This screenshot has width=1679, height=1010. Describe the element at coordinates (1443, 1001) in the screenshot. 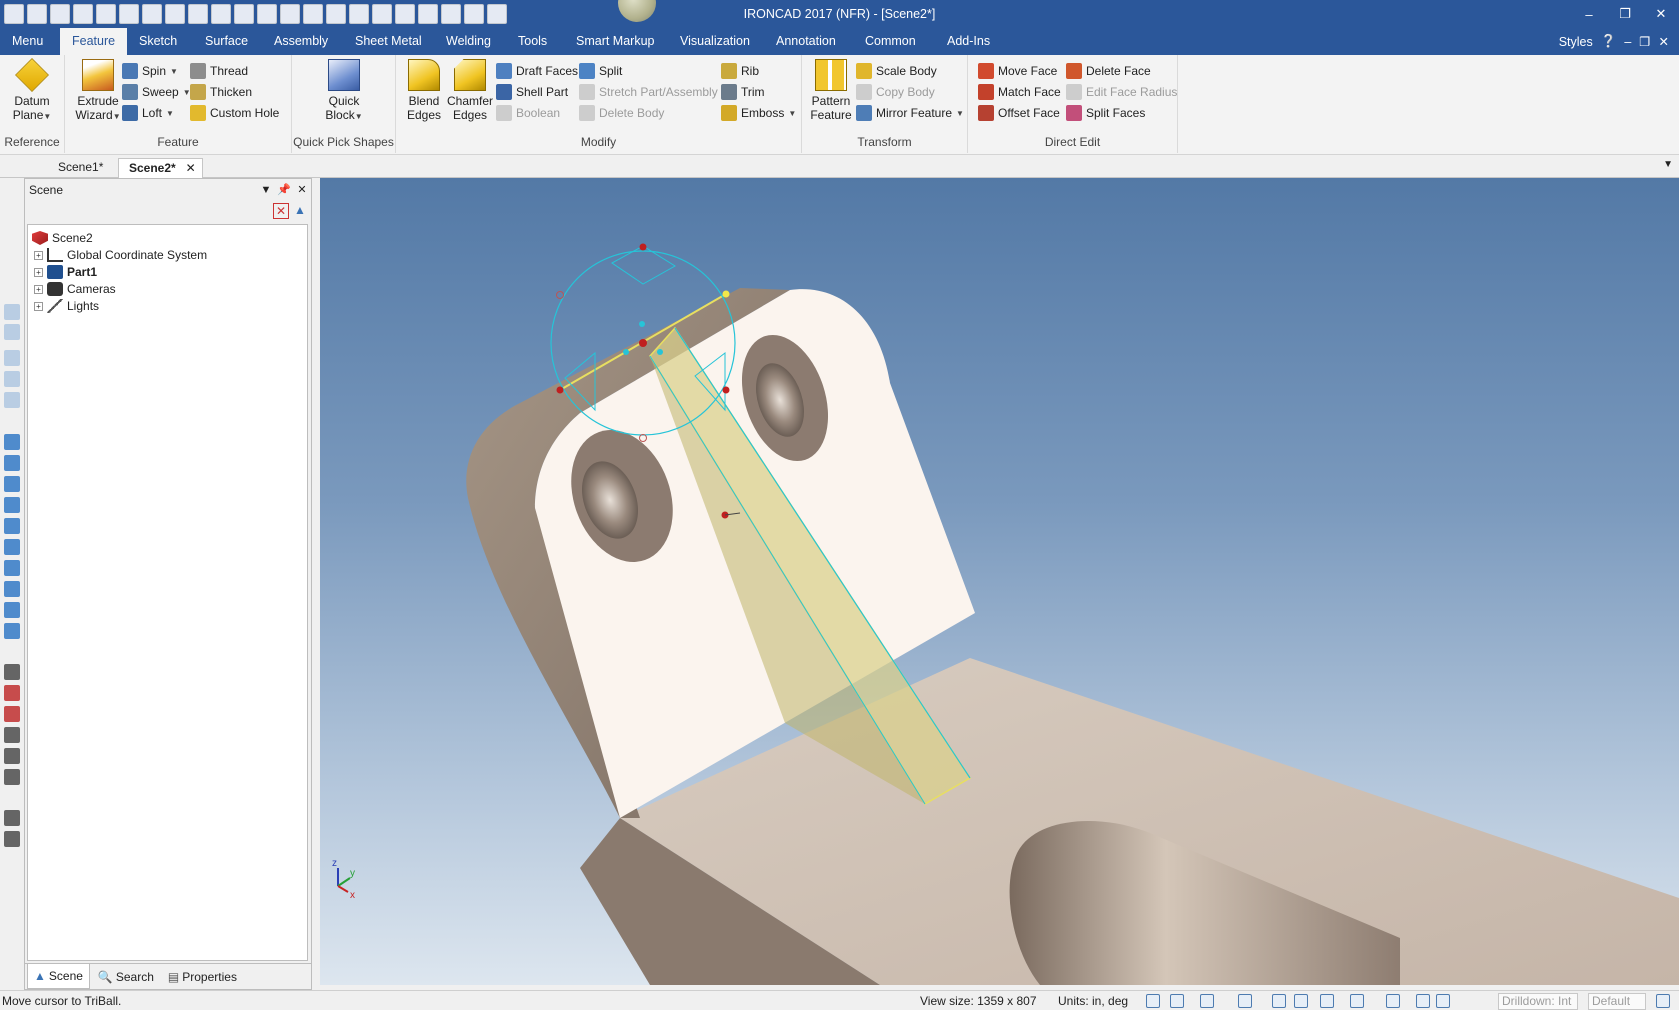

I see `select-icon` at that location.